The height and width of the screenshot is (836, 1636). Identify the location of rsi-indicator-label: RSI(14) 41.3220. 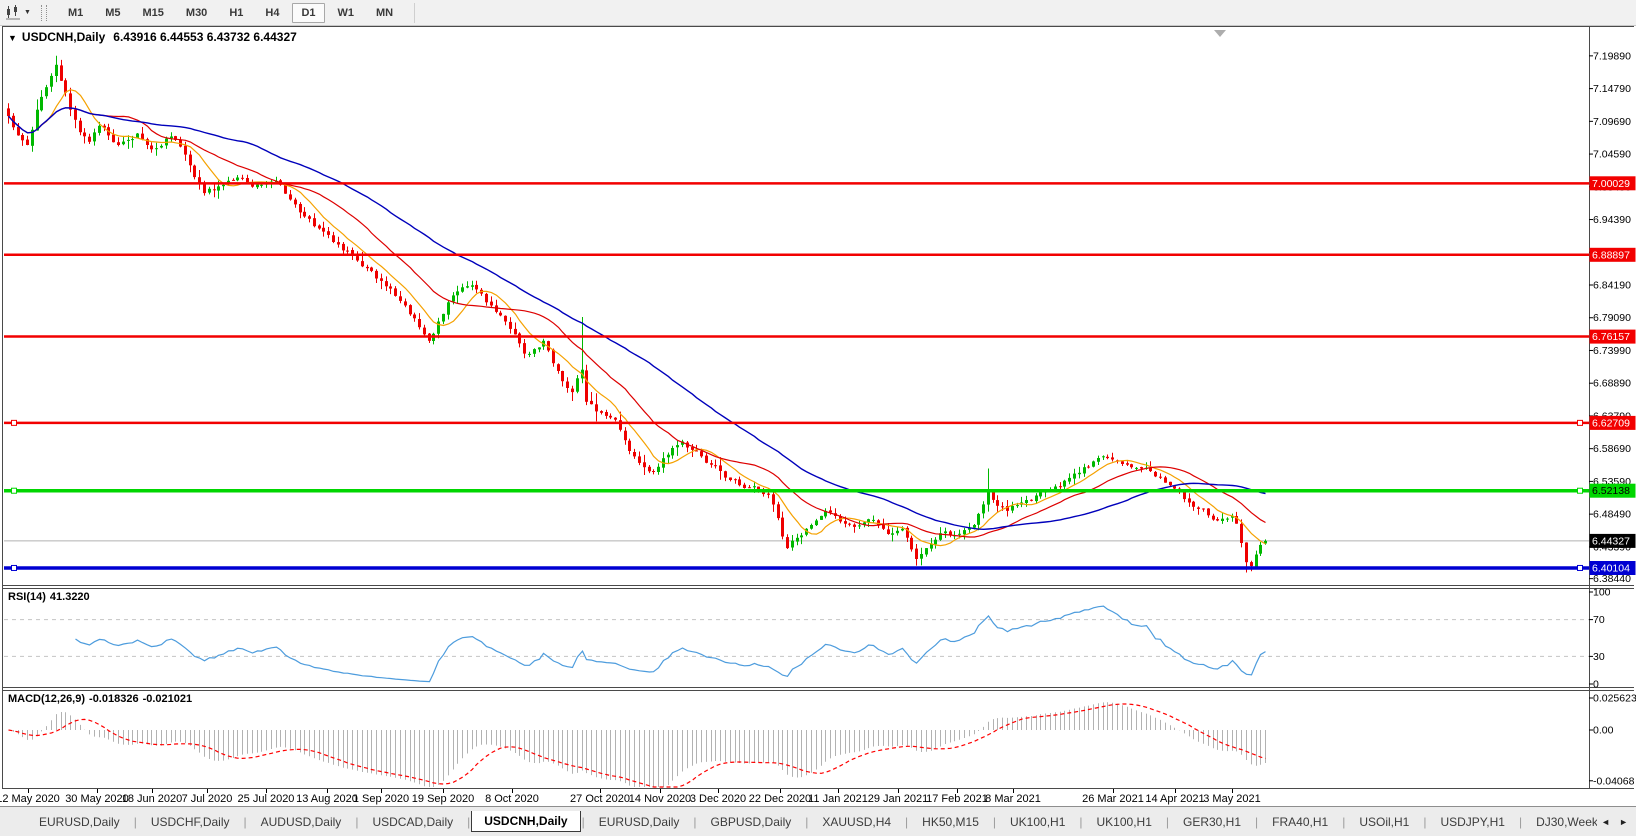
(51, 597).